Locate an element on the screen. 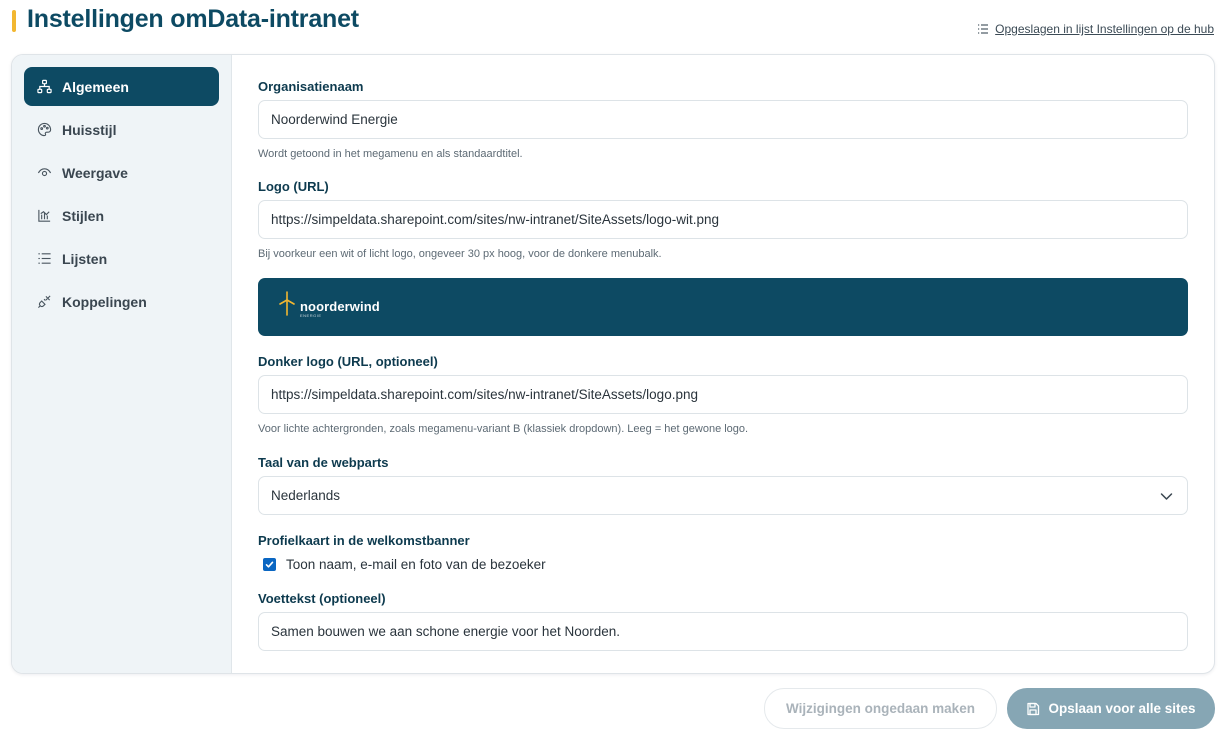 This screenshot has height=738, width=1232. language-value: Nederlands is located at coordinates (306, 495).